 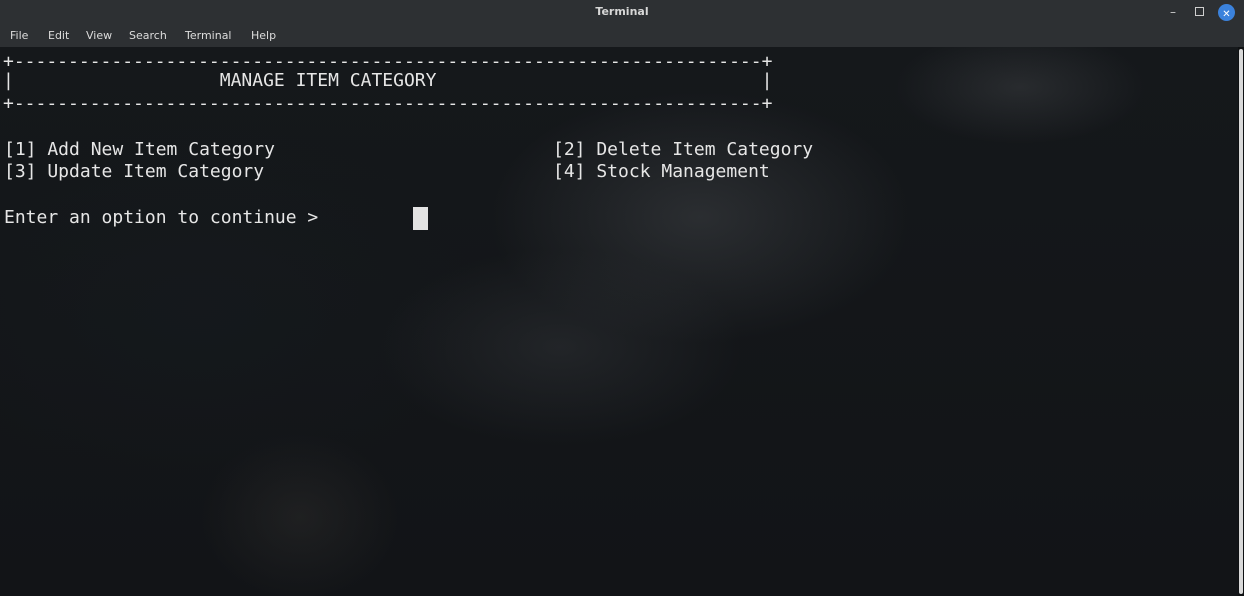 I want to click on text-cursor, so click(x=420, y=218).